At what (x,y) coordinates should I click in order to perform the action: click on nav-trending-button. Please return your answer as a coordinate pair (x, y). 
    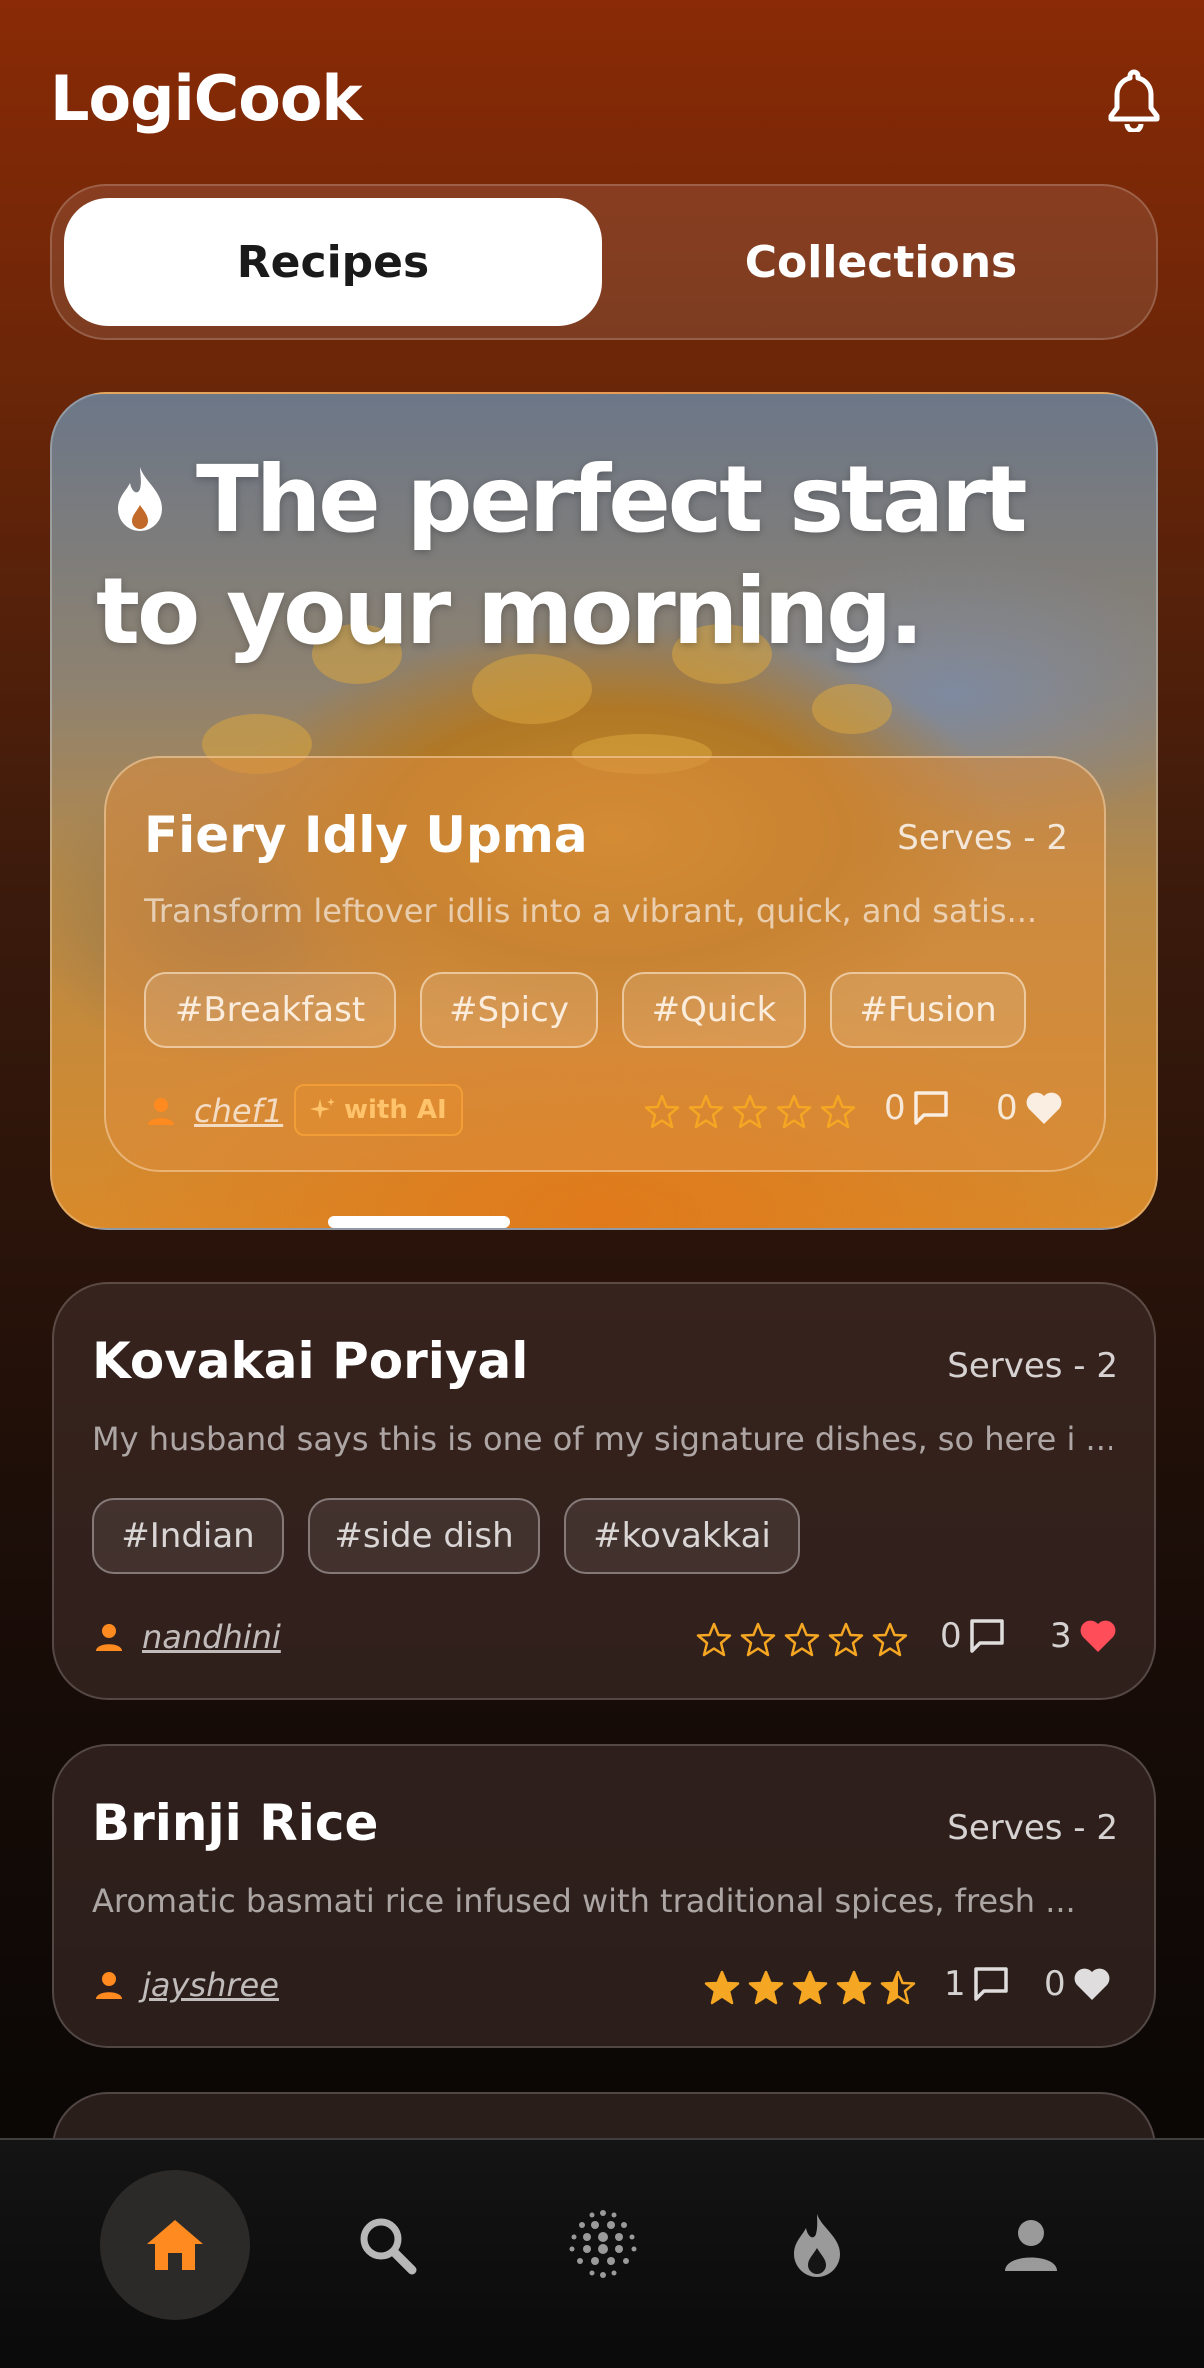
    Looking at the image, I should click on (817, 2245).